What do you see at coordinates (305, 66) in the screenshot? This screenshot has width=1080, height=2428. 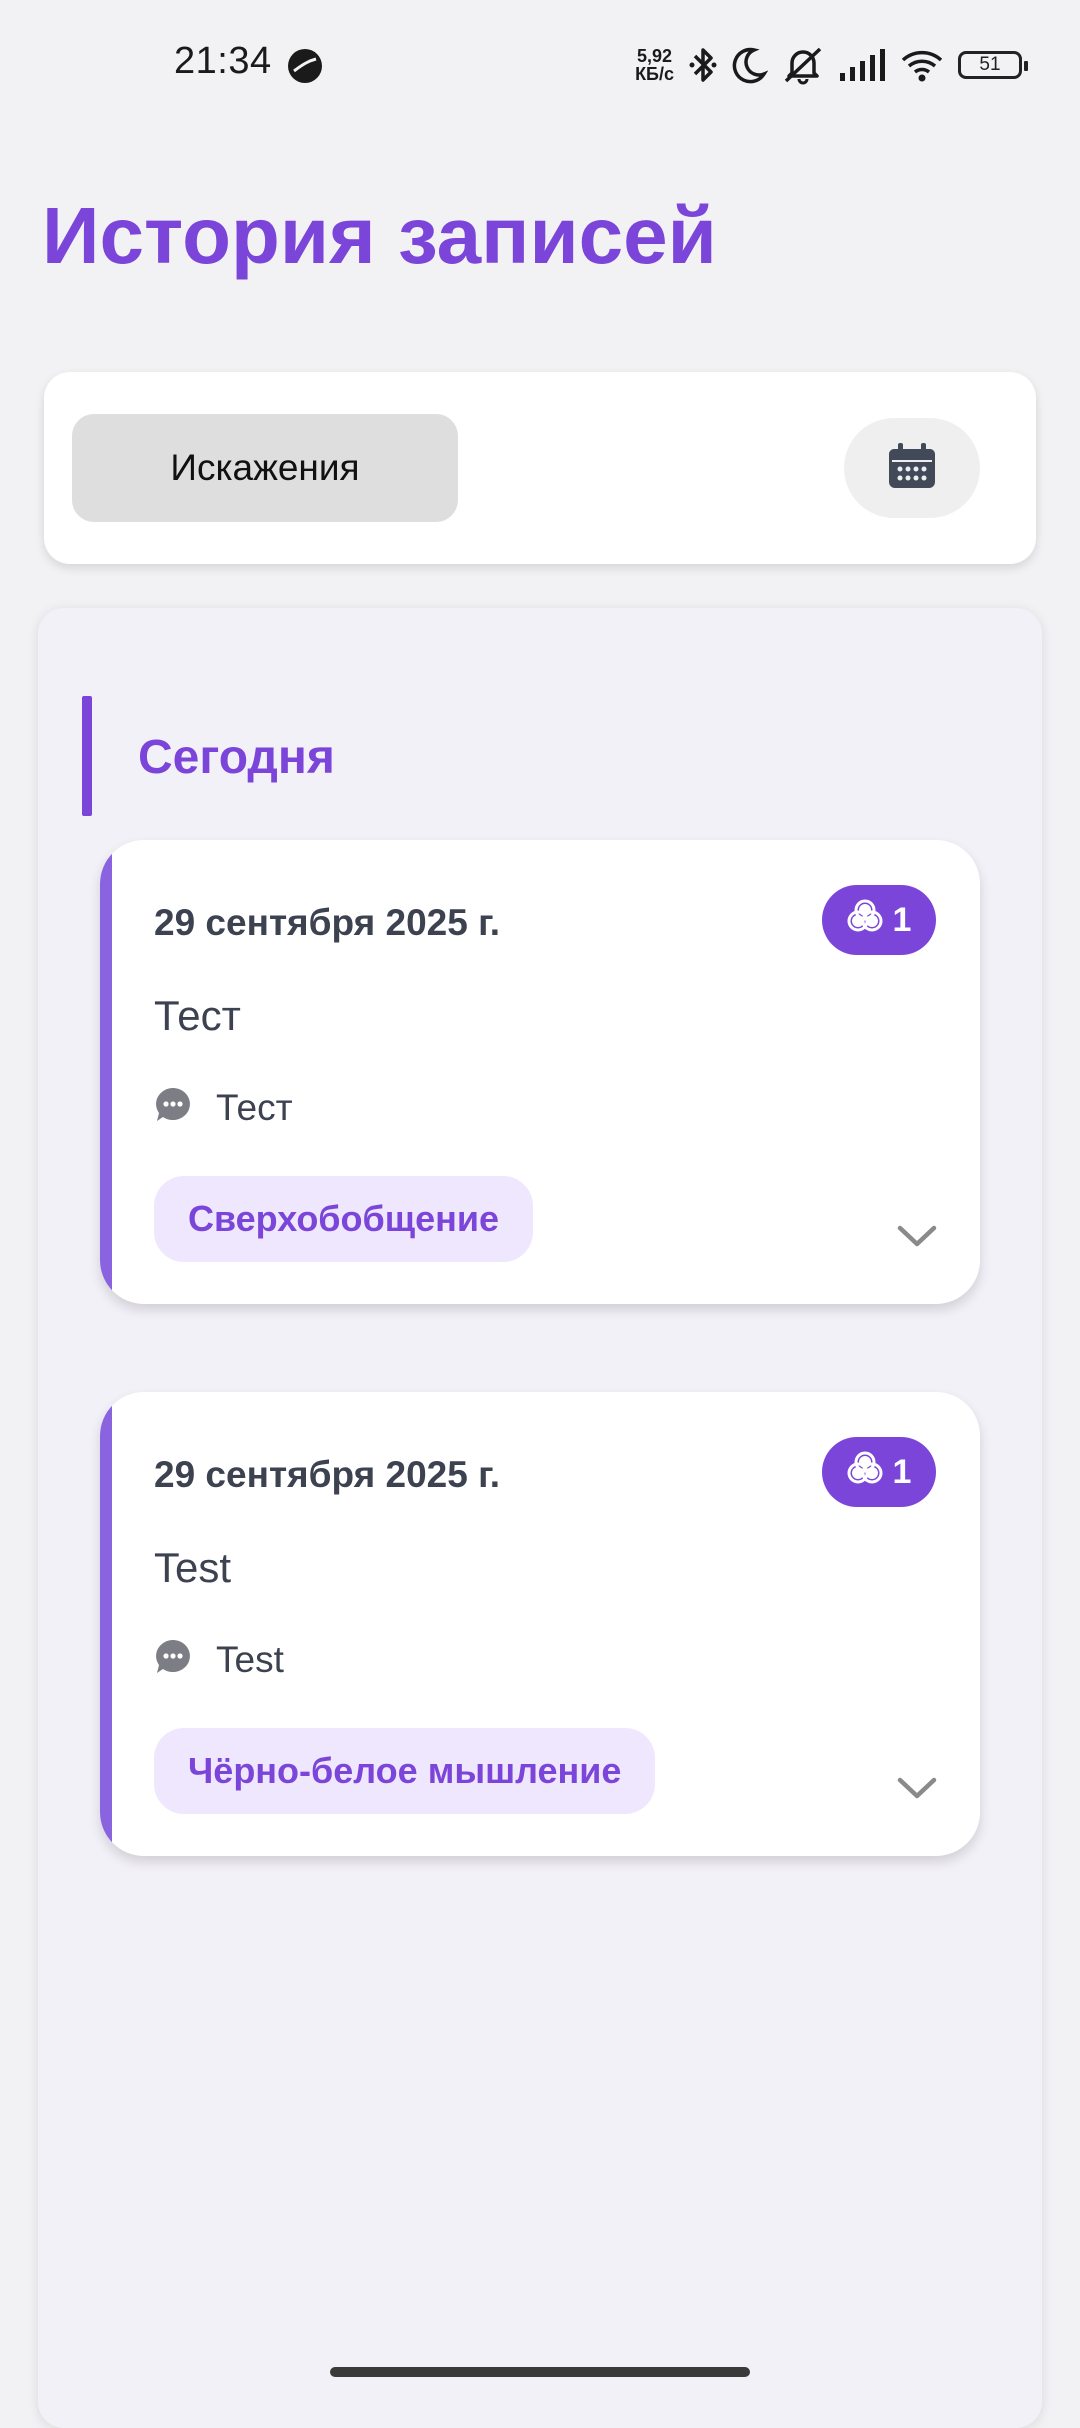 I see `focus-mode-icon` at bounding box center [305, 66].